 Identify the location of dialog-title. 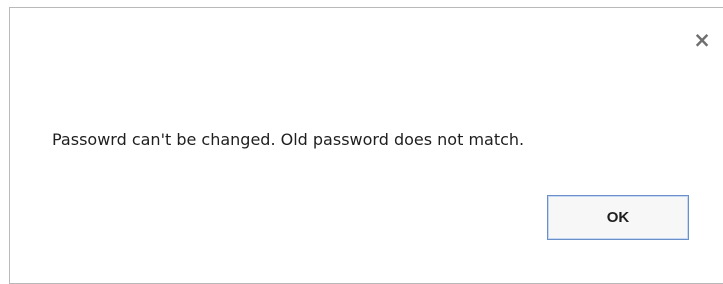
(261, 56).